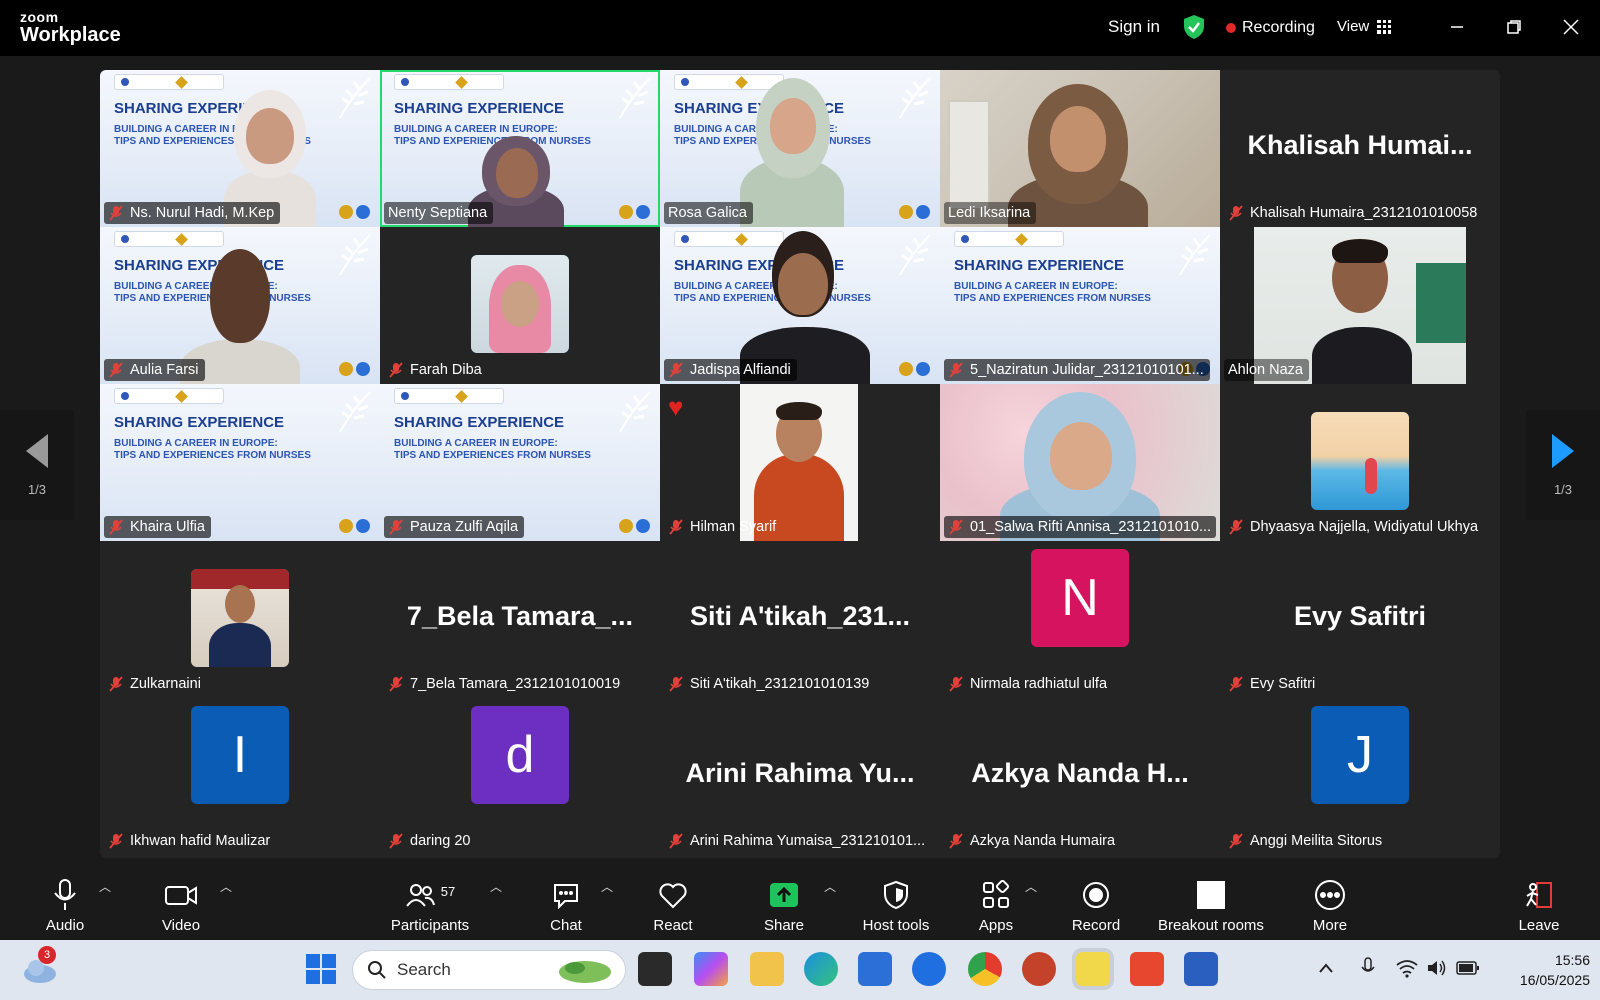 This screenshot has height=1000, width=1600. Describe the element at coordinates (1031, 886) in the screenshot. I see `apps-options-caret: ︿` at that location.